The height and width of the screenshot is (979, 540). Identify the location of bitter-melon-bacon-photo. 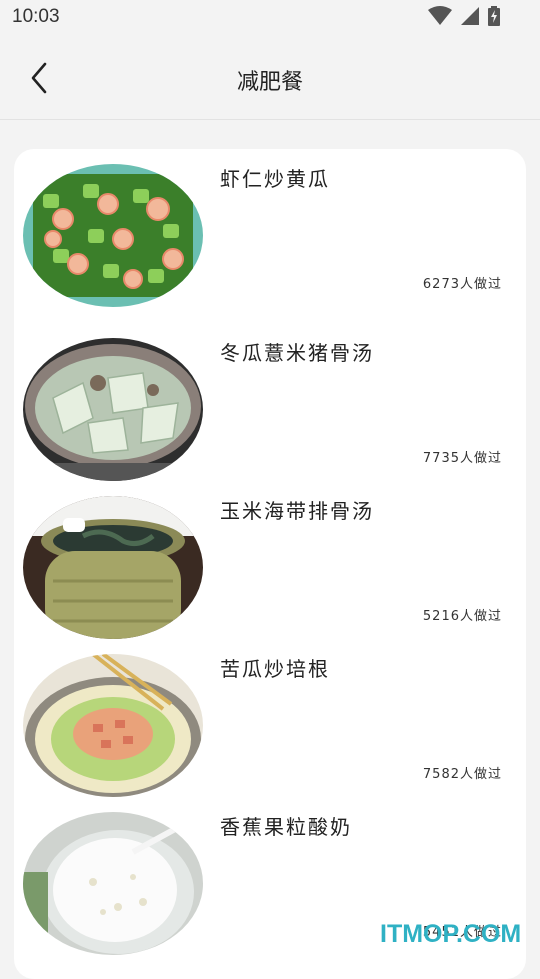
(113, 725).